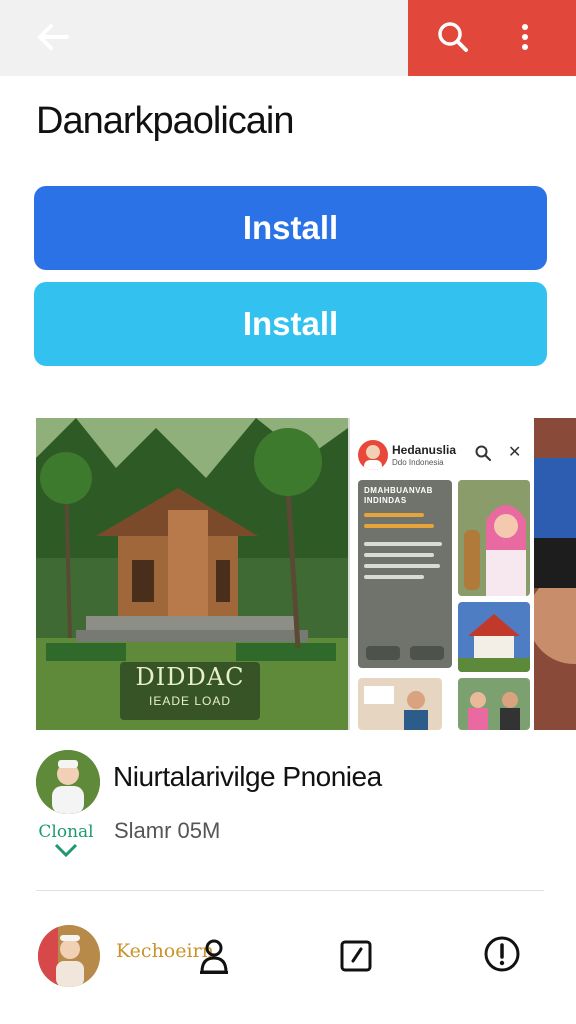 The image size is (576, 1024). What do you see at coordinates (66, 832) in the screenshot?
I see `brand-label: Clonal` at bounding box center [66, 832].